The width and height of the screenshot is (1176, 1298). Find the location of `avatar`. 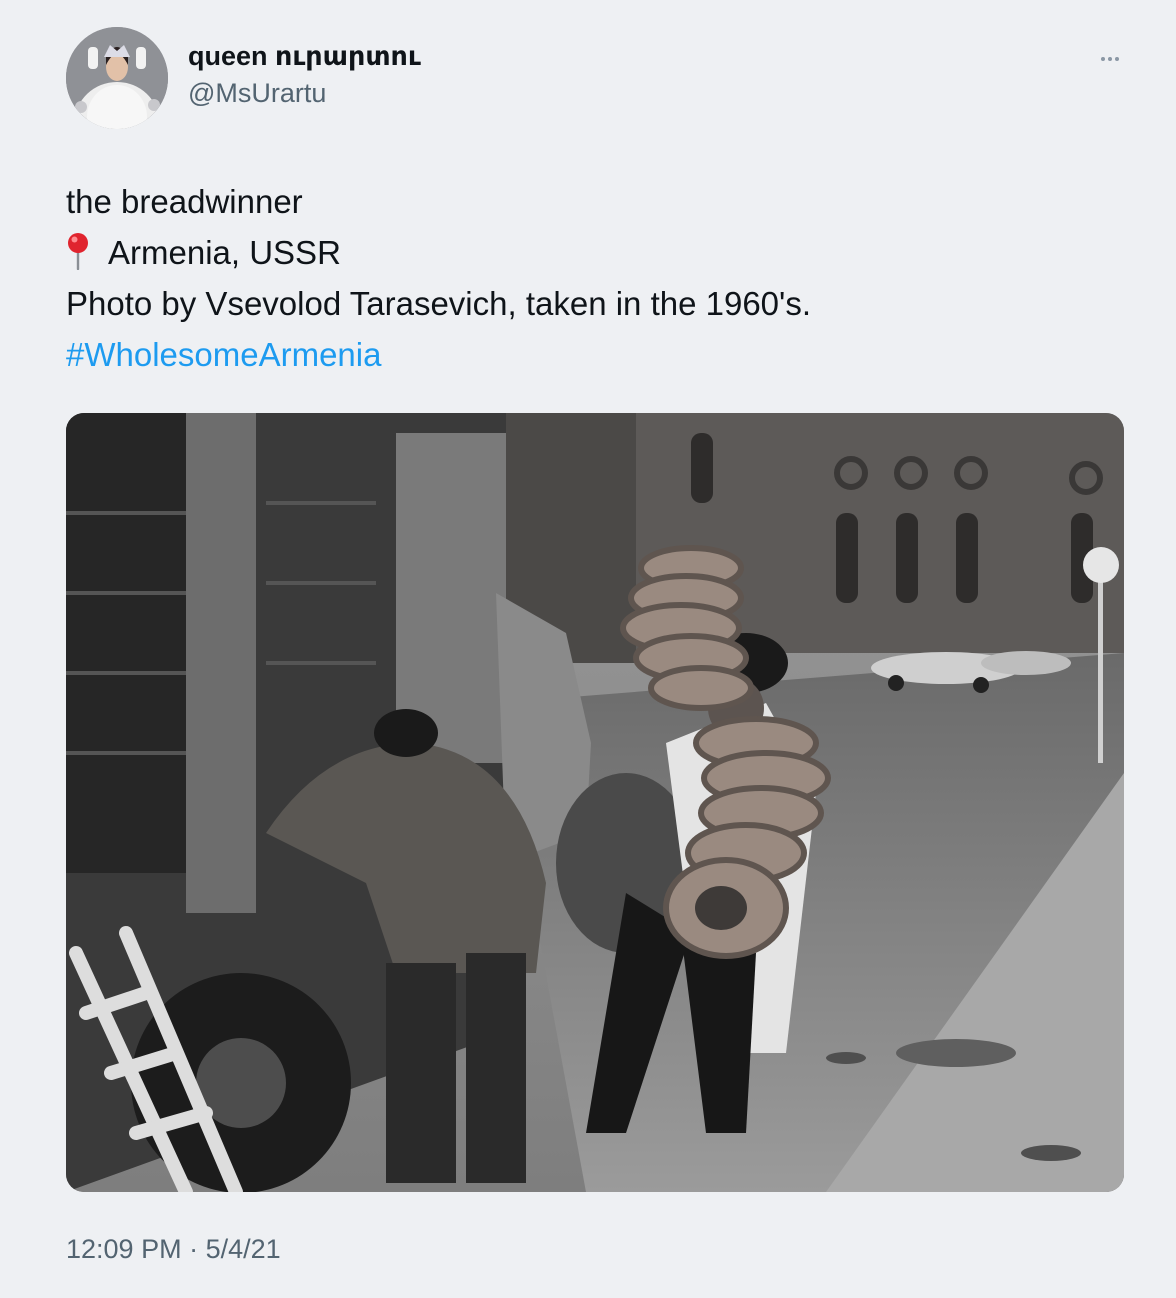

avatar is located at coordinates (117, 78).